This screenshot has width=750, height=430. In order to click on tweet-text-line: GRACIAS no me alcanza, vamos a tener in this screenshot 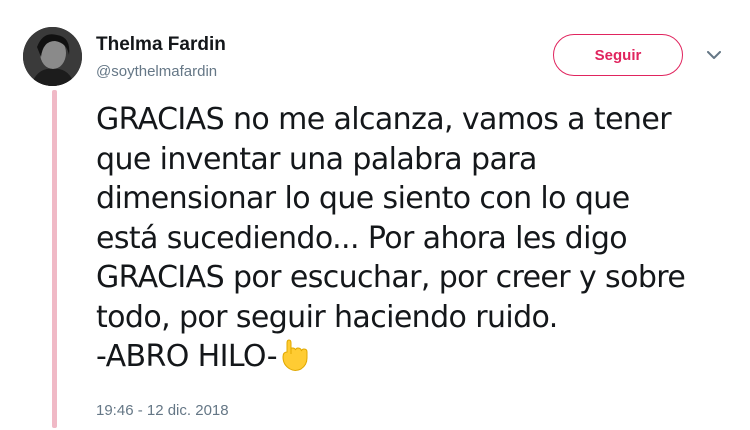, I will do `click(384, 119)`.